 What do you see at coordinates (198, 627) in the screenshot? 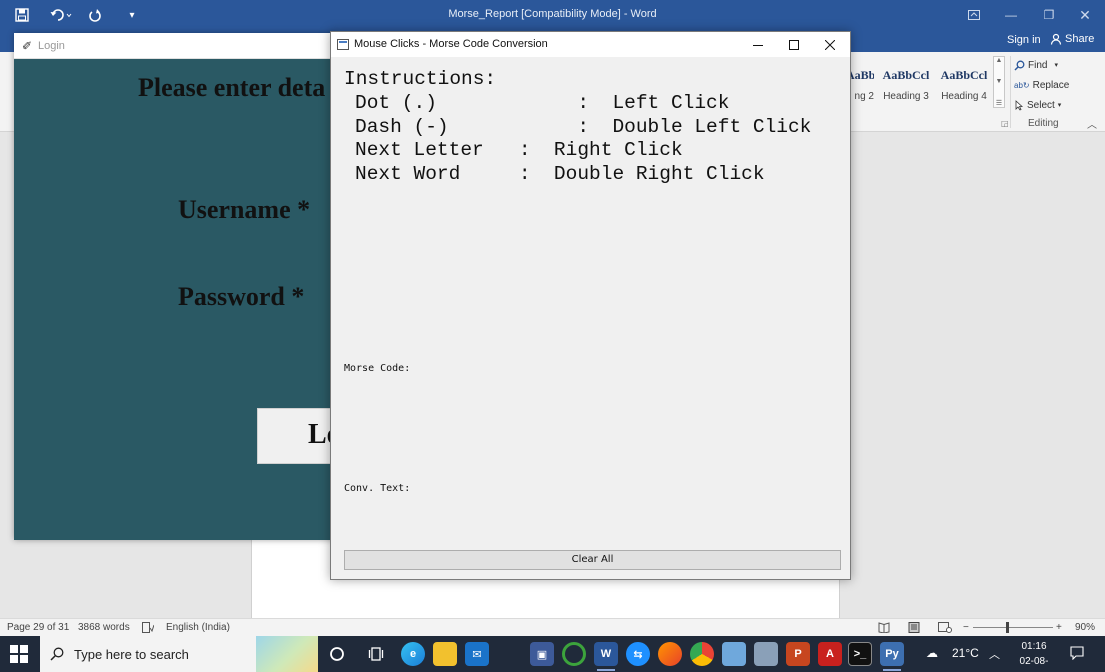
I see `language-indicator: English (India)` at bounding box center [198, 627].